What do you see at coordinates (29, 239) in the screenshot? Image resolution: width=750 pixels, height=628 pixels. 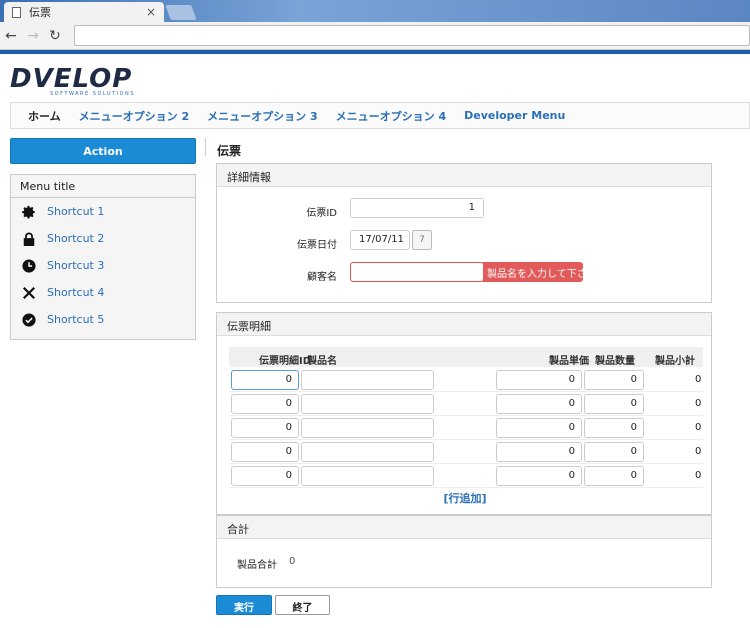 I see `lock-icon` at bounding box center [29, 239].